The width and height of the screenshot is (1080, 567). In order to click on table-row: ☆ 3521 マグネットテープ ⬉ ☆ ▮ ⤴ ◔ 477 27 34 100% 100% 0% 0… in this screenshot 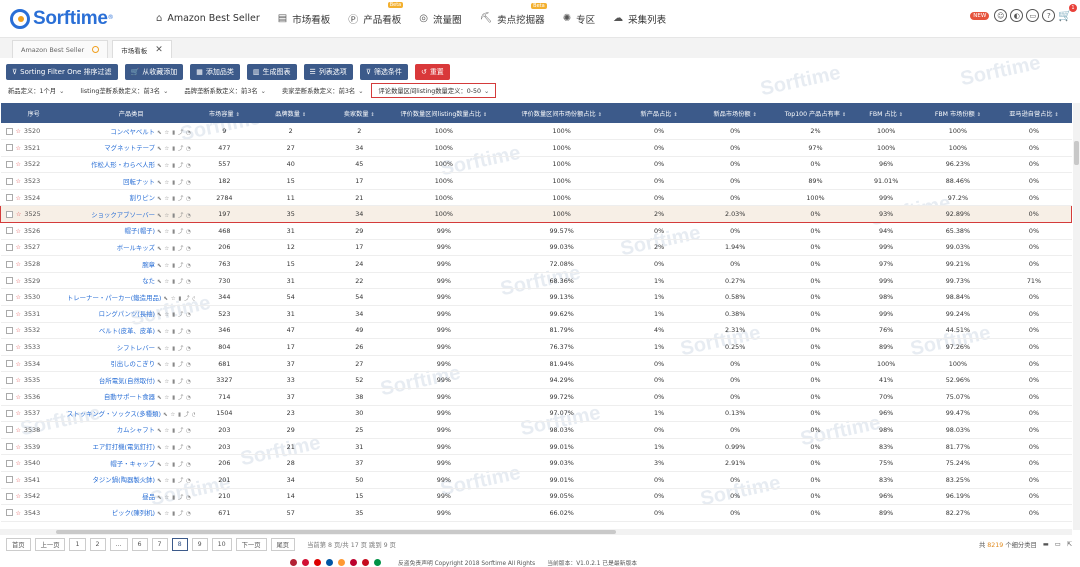, I will do `click(536, 148)`.